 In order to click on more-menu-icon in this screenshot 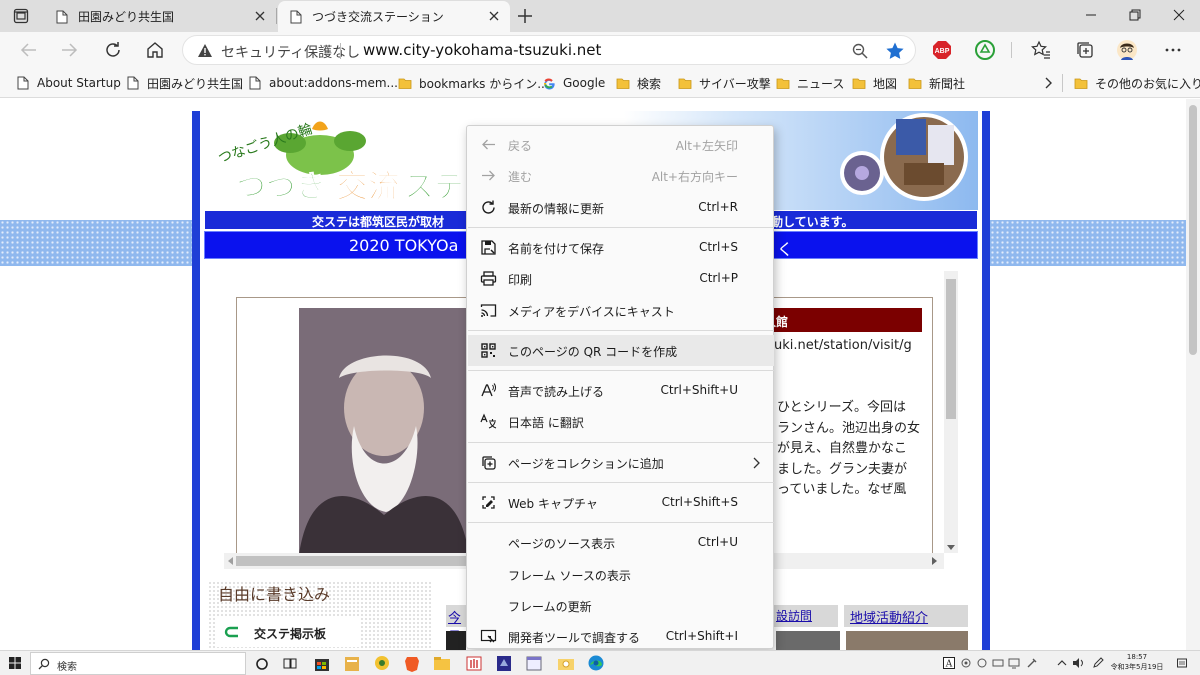, I will do `click(1173, 50)`.